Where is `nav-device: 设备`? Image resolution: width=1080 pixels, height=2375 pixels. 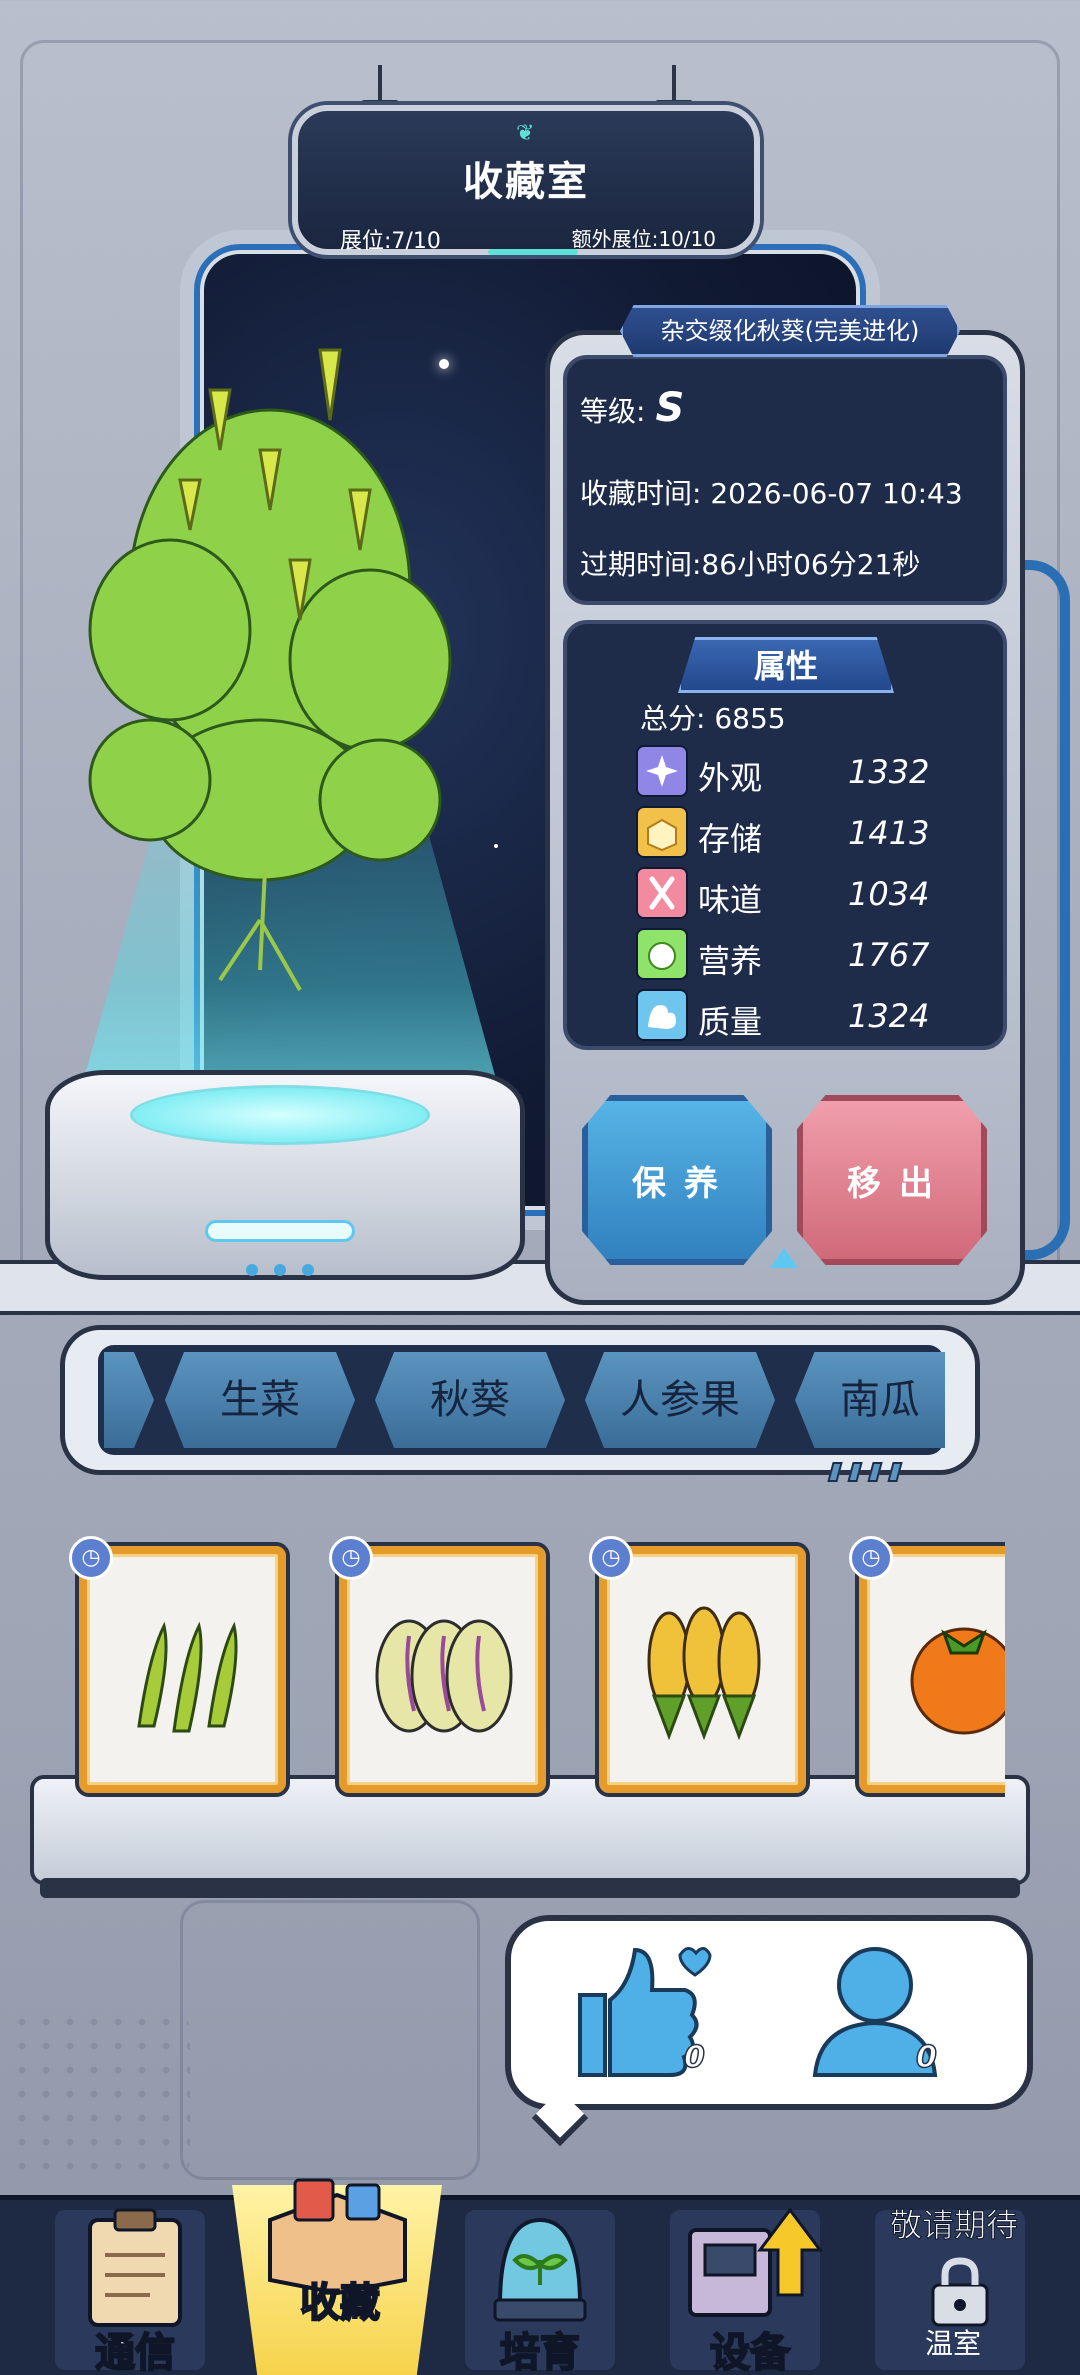 nav-device: 设备 is located at coordinates (750, 2347).